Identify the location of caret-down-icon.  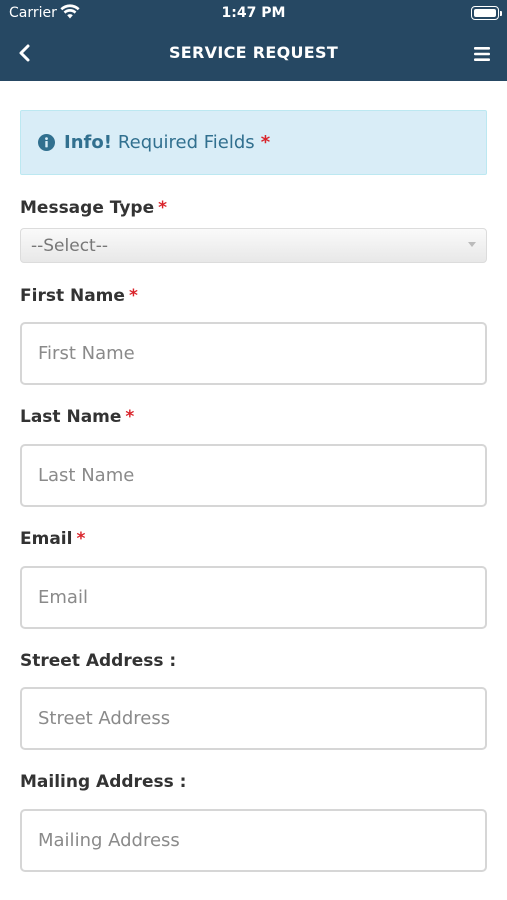
(472, 244).